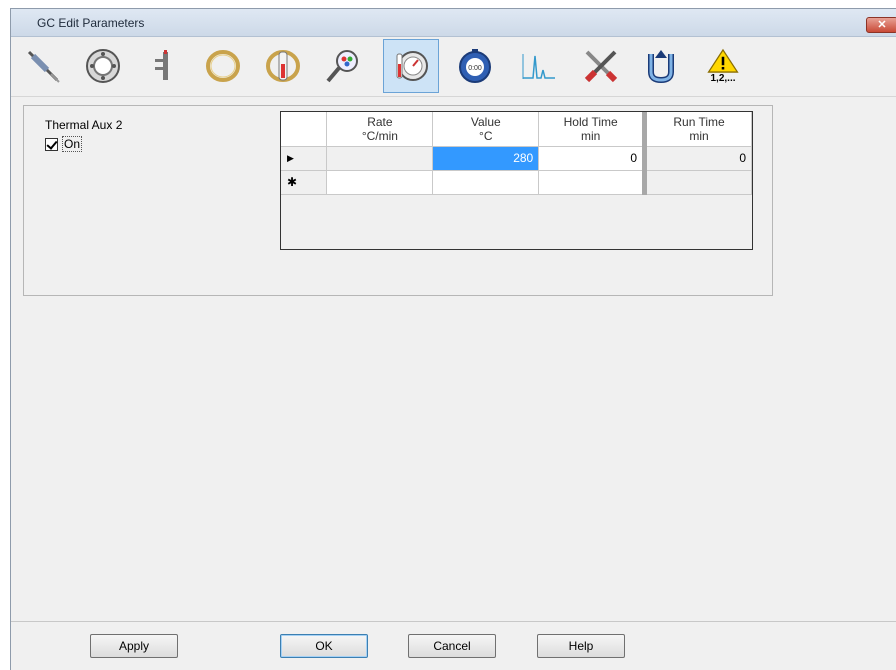 The height and width of the screenshot is (670, 896). I want to click on close-button: ✕, so click(881, 25).